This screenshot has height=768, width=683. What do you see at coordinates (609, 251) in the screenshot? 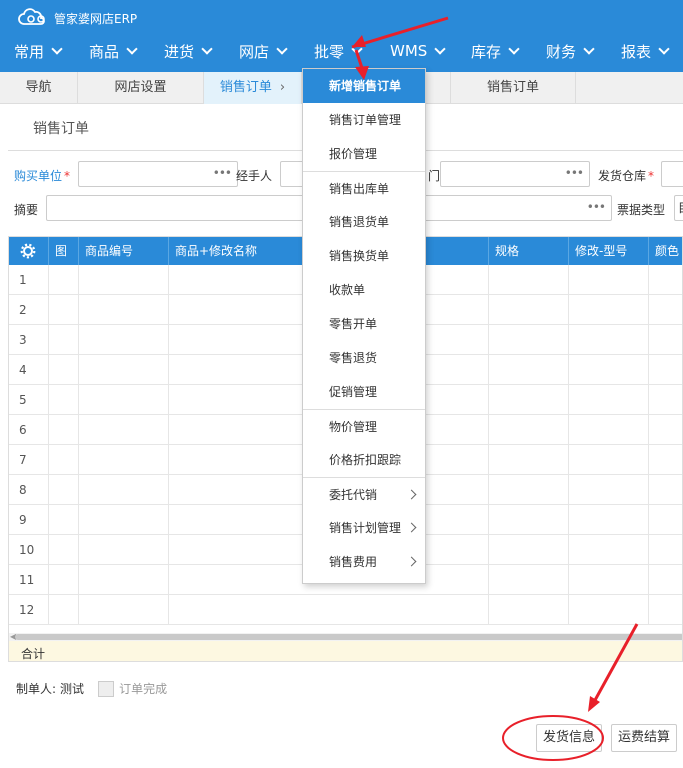
I see `col-model: 修改-型号` at bounding box center [609, 251].